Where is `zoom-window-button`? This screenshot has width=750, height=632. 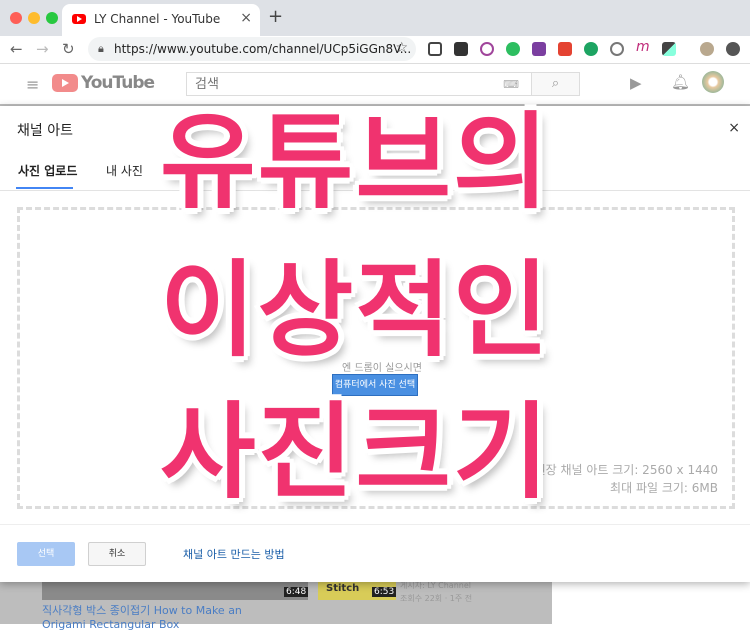
zoom-window-button is located at coordinates (52, 18).